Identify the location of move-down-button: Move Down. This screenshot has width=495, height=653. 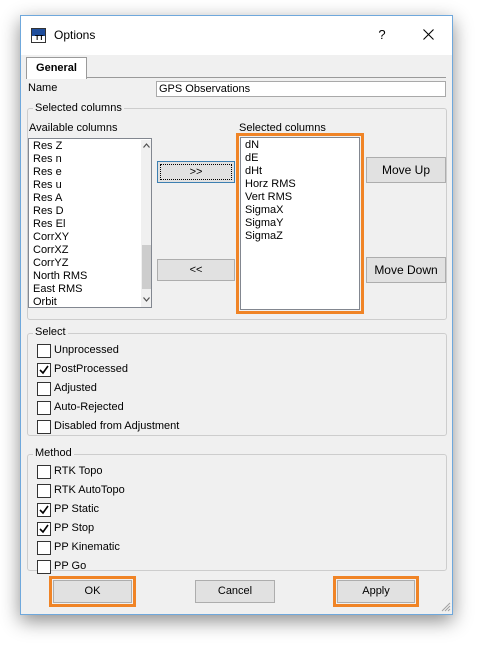
(406, 270).